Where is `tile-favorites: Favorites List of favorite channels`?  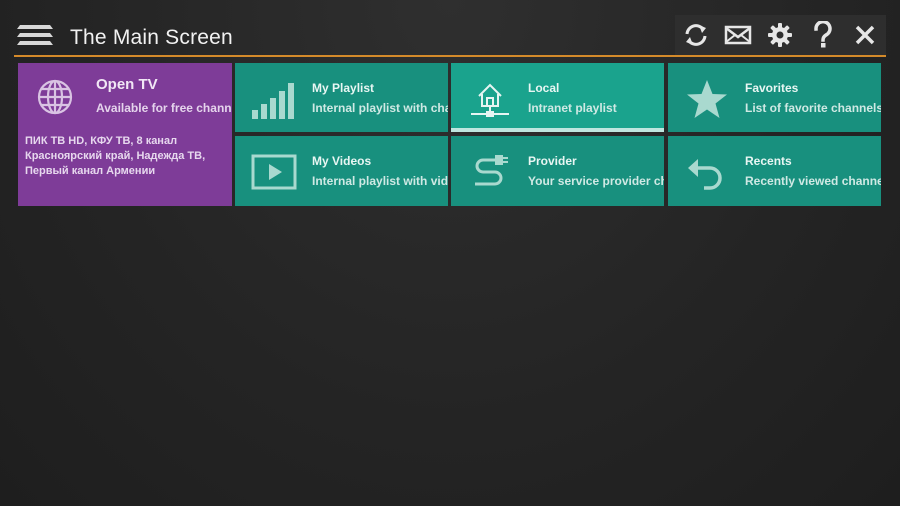 tile-favorites: Favorites List of favorite channels is located at coordinates (774, 97).